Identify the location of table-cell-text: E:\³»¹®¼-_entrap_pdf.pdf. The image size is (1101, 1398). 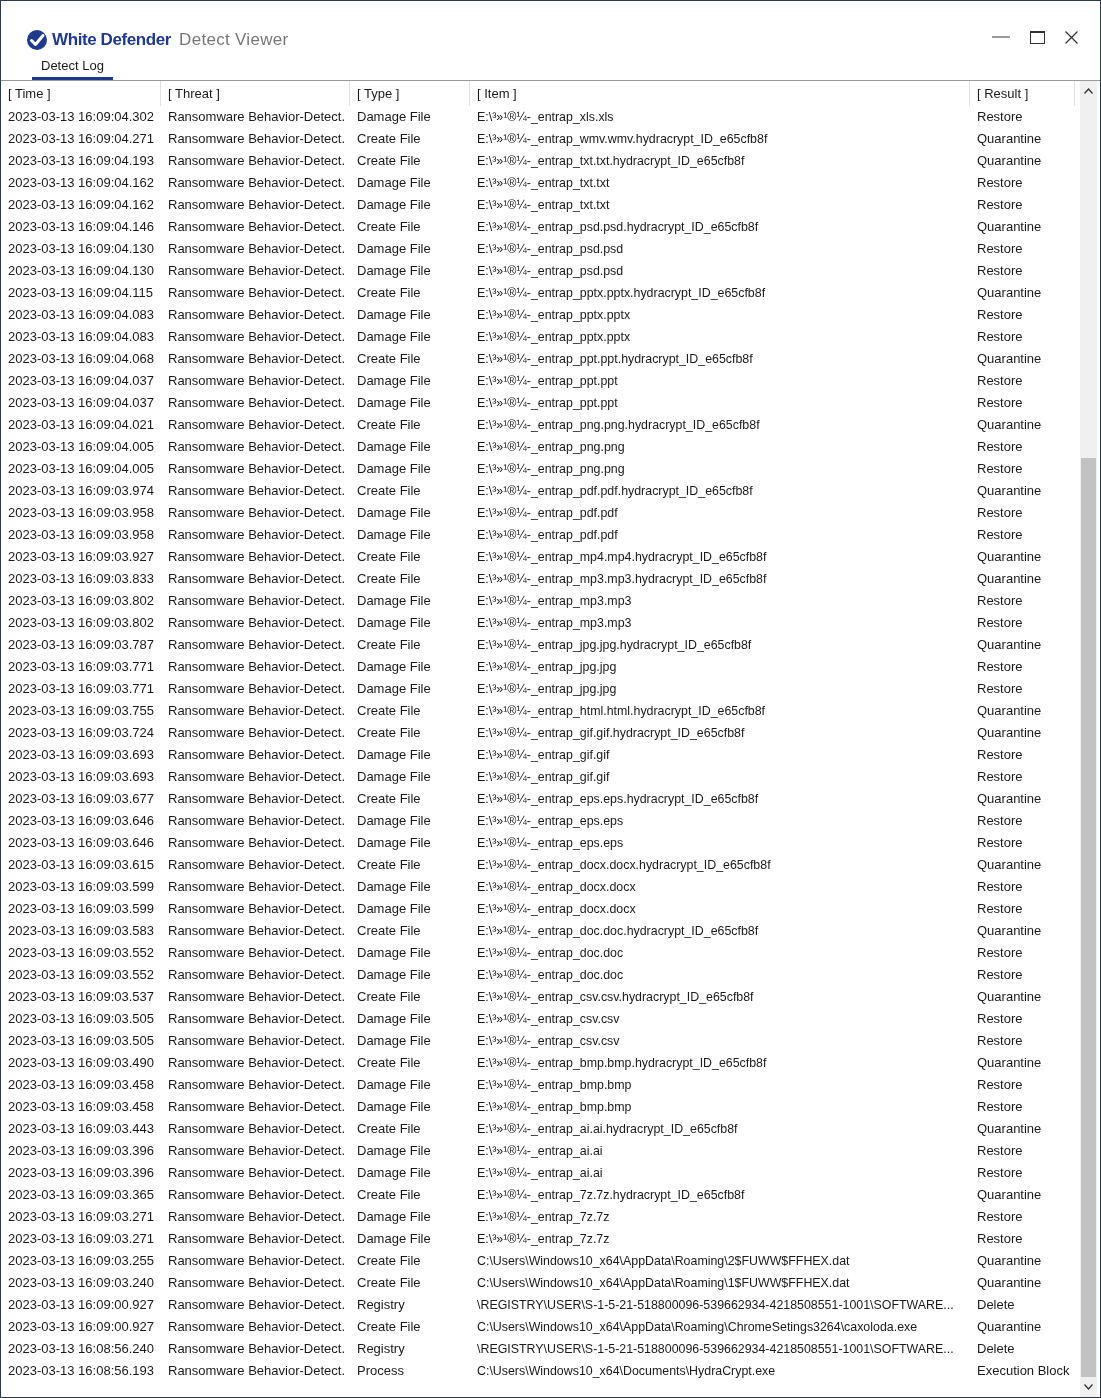
(547, 513).